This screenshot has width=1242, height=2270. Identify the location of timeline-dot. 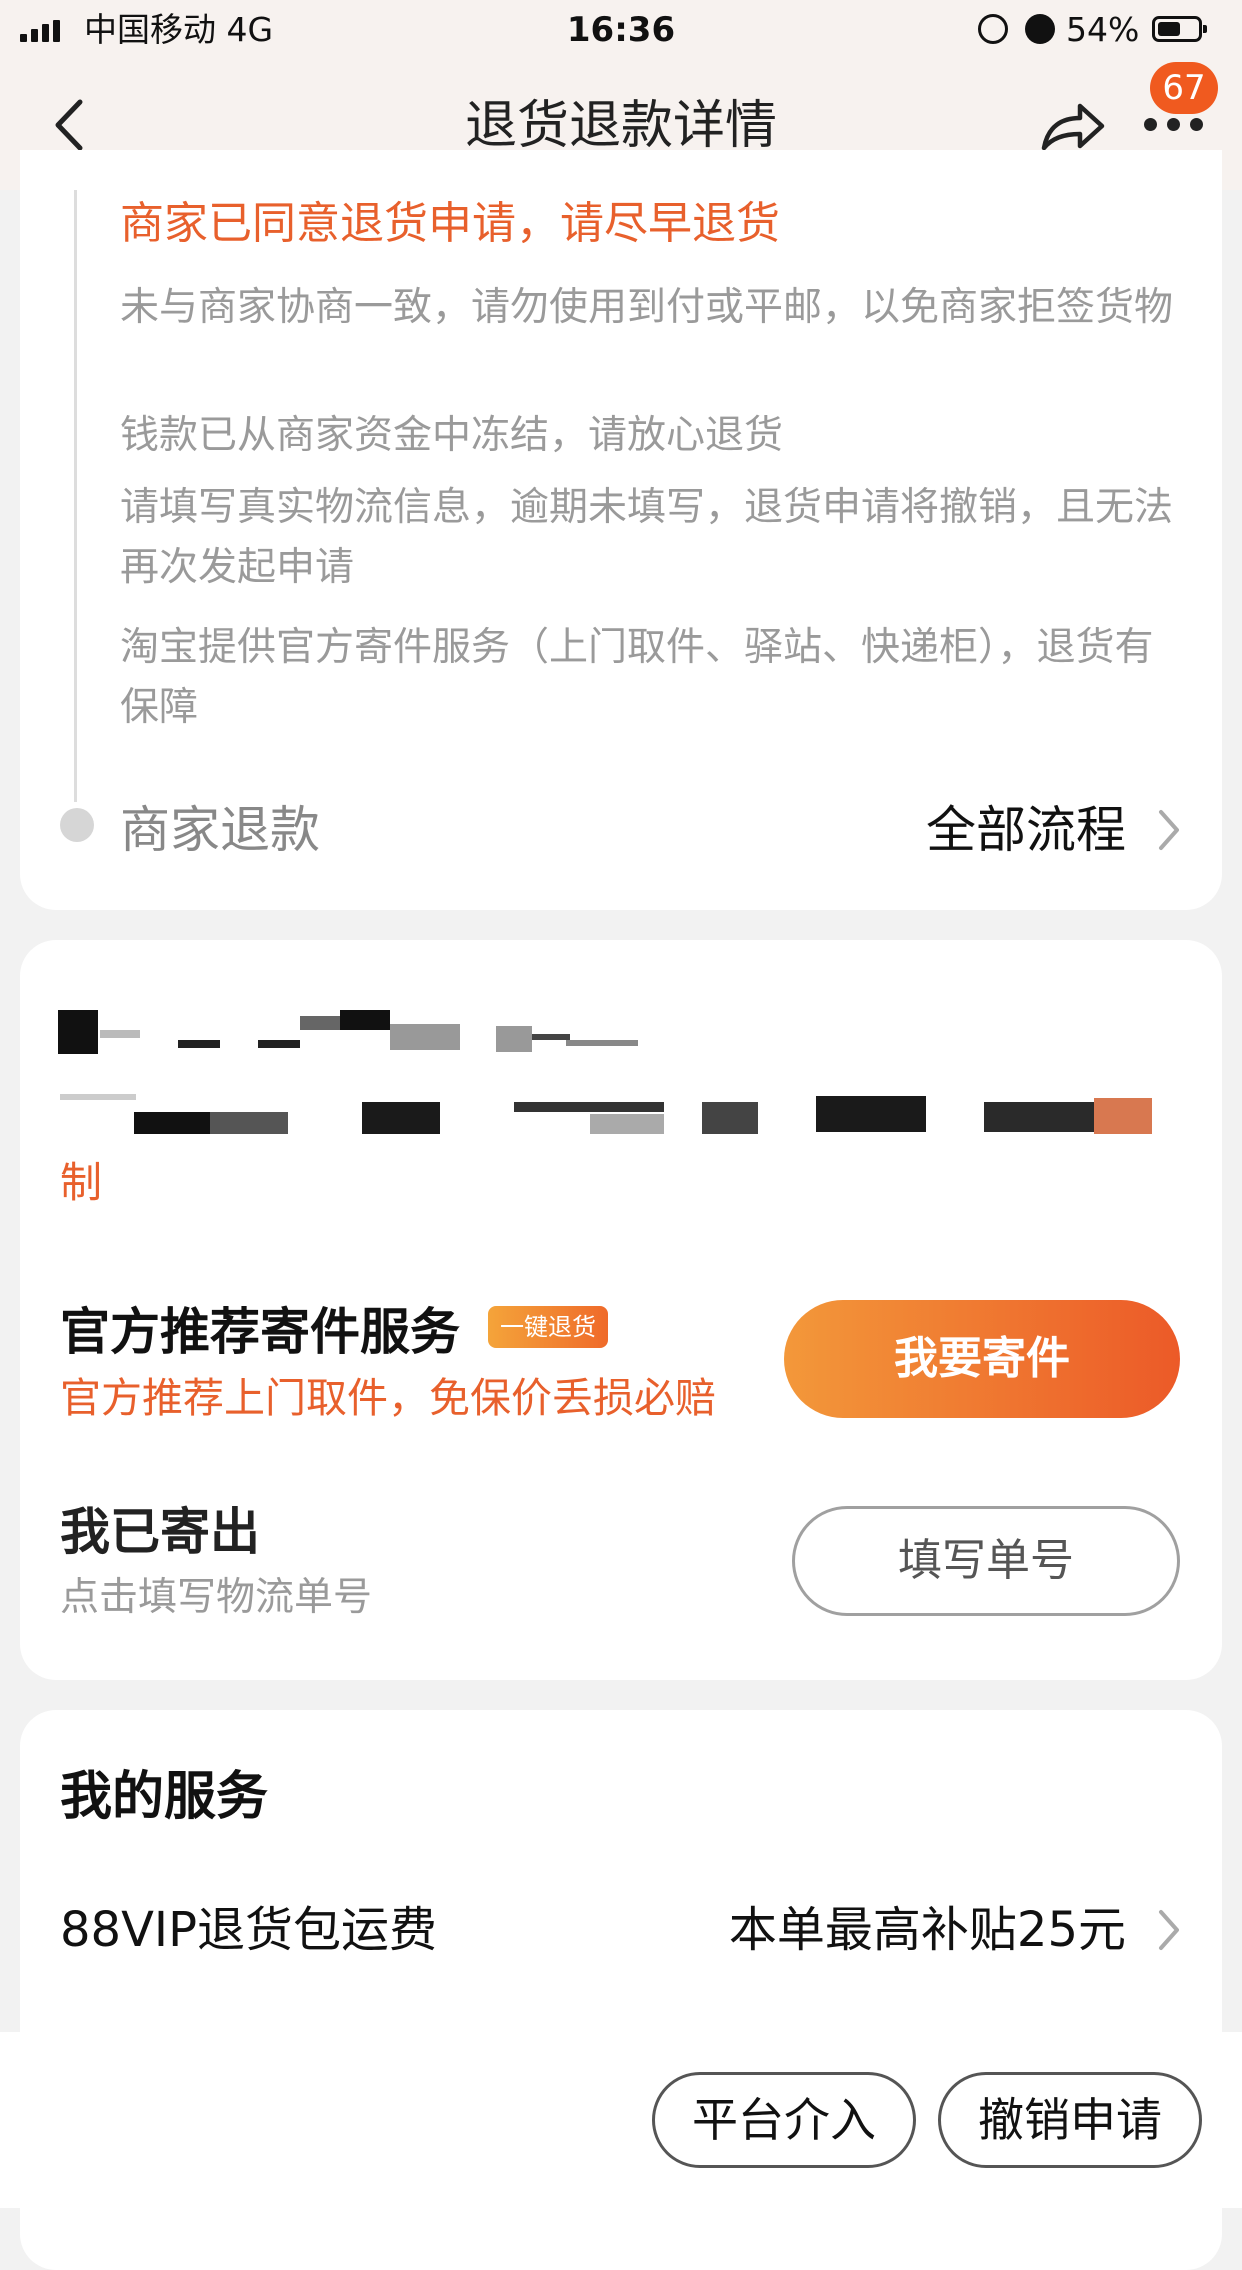
(77, 825).